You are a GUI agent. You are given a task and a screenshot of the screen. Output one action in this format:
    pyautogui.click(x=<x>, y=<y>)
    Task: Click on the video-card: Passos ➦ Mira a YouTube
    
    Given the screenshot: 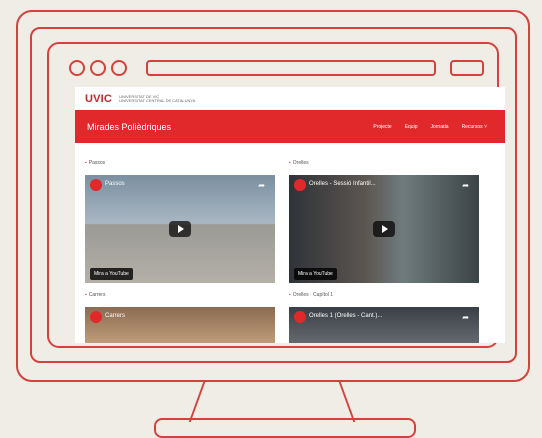 What is the action you would take?
    pyautogui.click(x=180, y=229)
    